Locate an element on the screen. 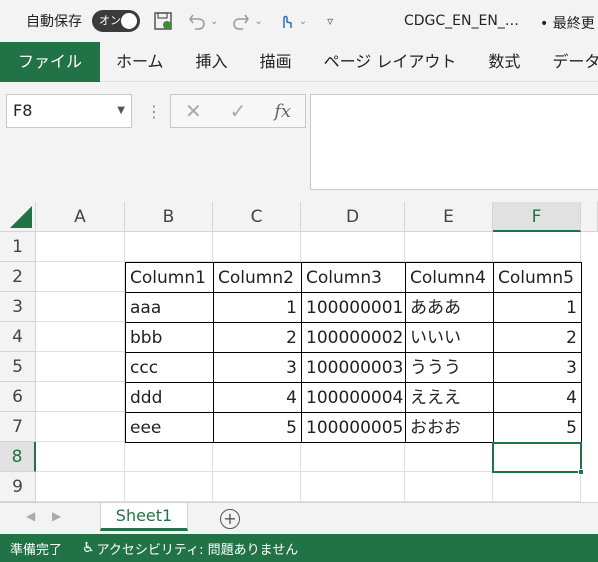 The width and height of the screenshot is (598, 562). cell-b8 is located at coordinates (169, 457).